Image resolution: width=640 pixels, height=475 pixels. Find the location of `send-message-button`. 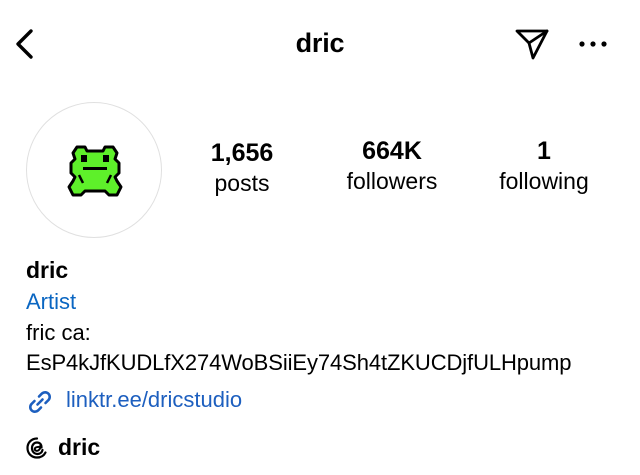

send-message-button is located at coordinates (532, 44).